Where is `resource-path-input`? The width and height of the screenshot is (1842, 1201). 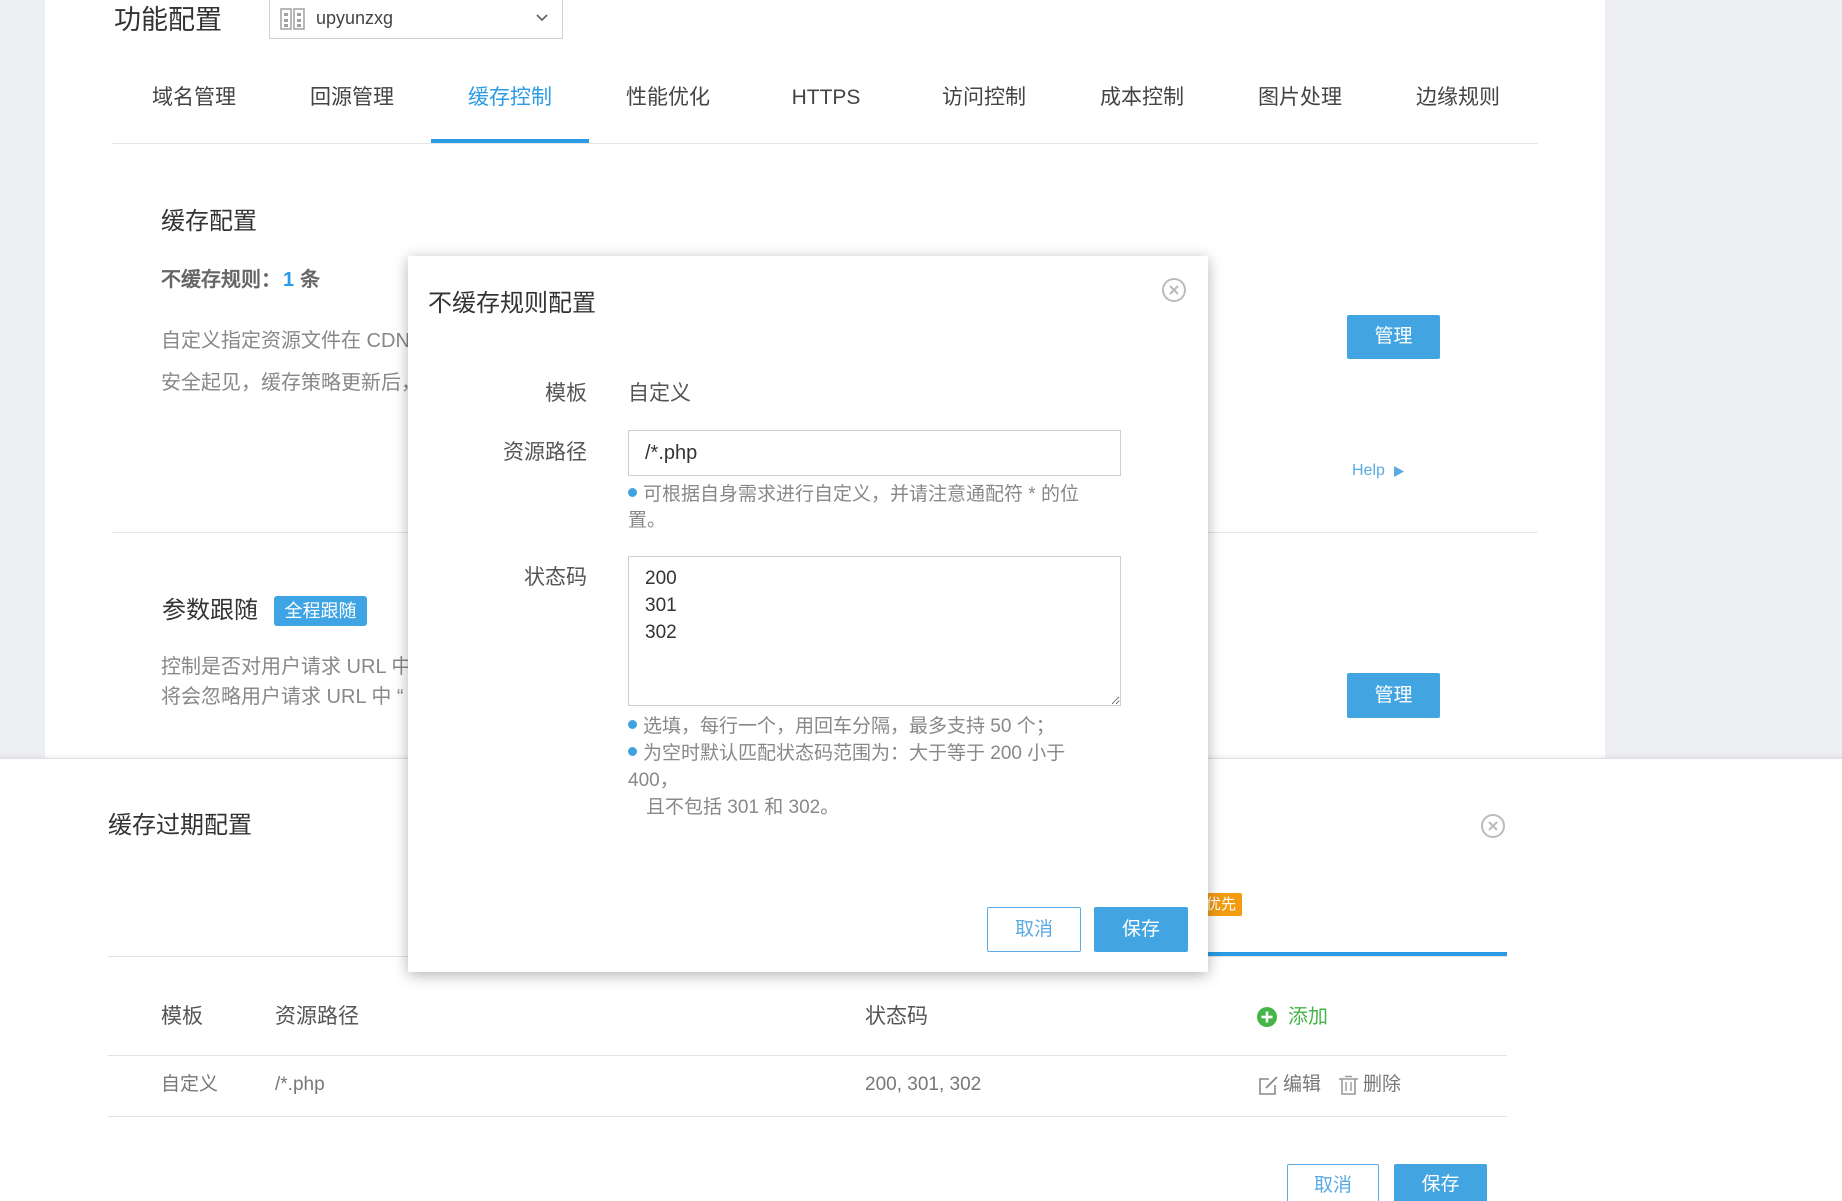
resource-path-input is located at coordinates (874, 453).